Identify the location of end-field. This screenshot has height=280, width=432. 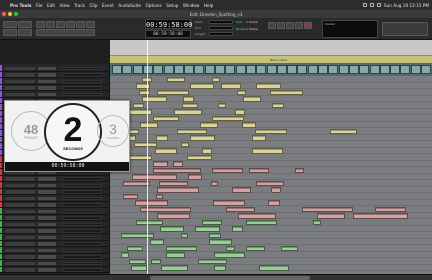
(221, 28).